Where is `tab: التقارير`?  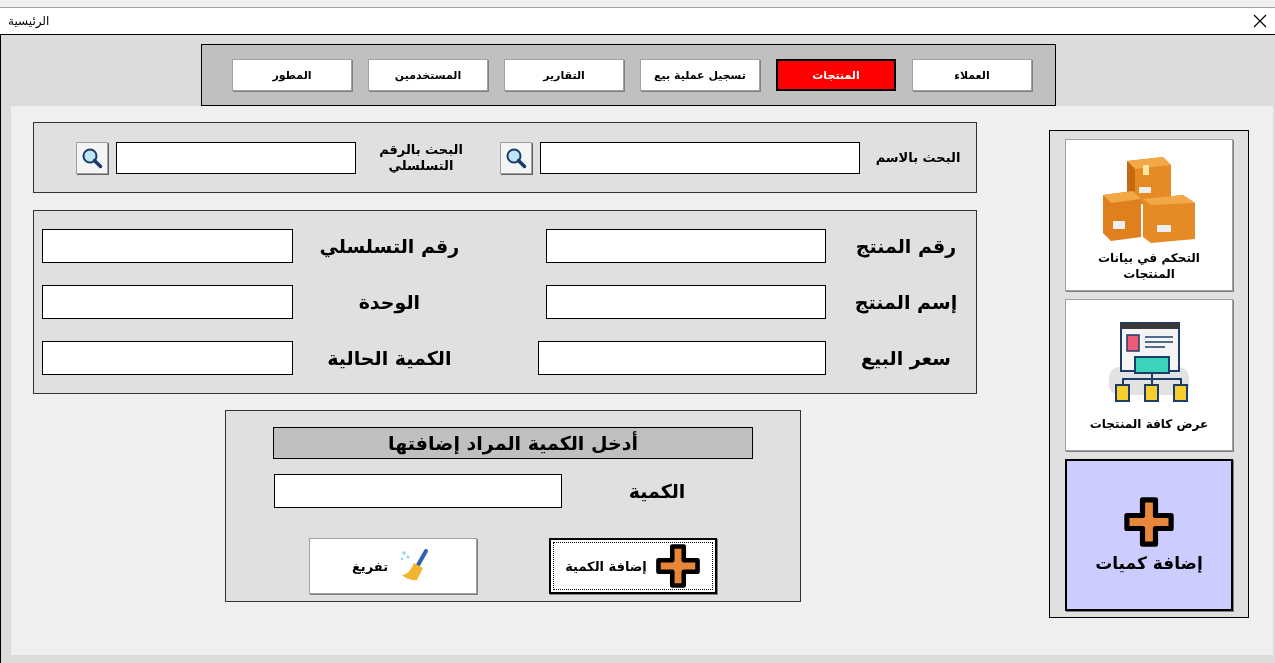 tab: التقارير is located at coordinates (564, 75).